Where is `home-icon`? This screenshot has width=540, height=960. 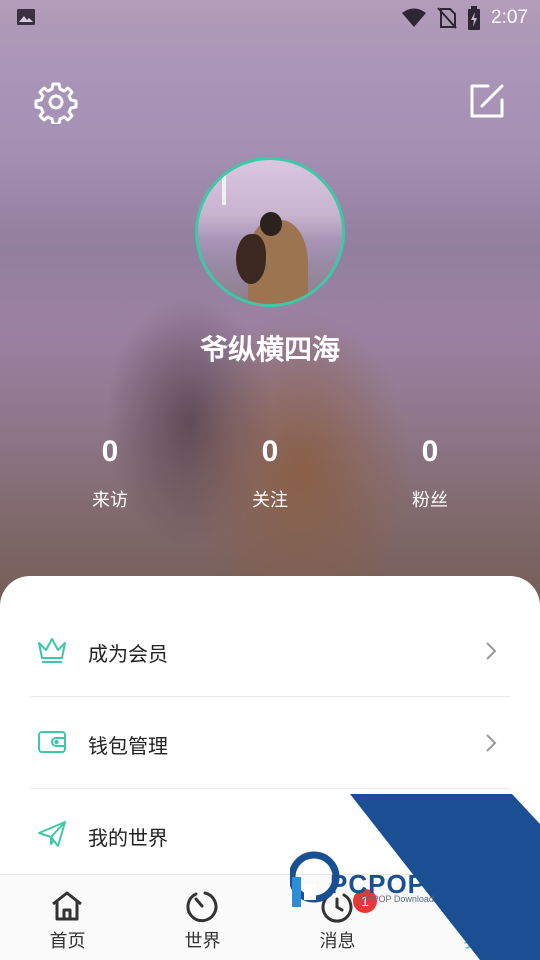 home-icon is located at coordinates (67, 906).